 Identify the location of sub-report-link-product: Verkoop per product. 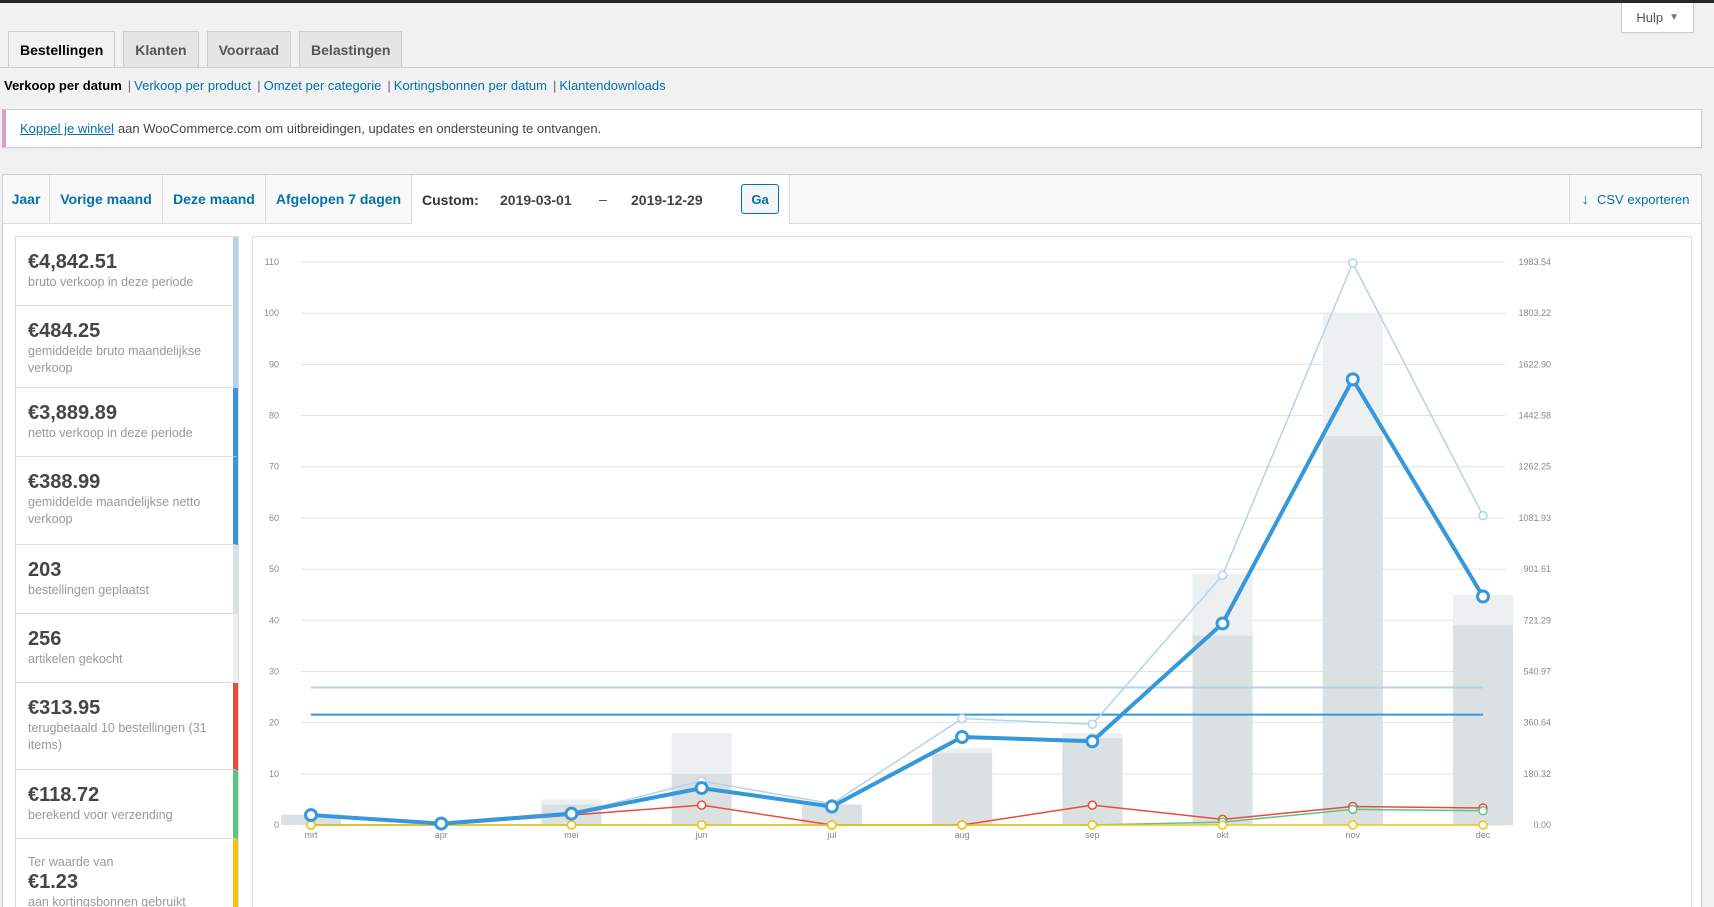
(192, 85).